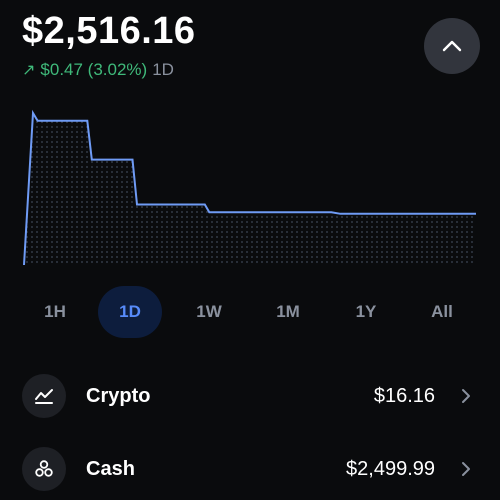  I want to click on collapse-button, so click(452, 46).